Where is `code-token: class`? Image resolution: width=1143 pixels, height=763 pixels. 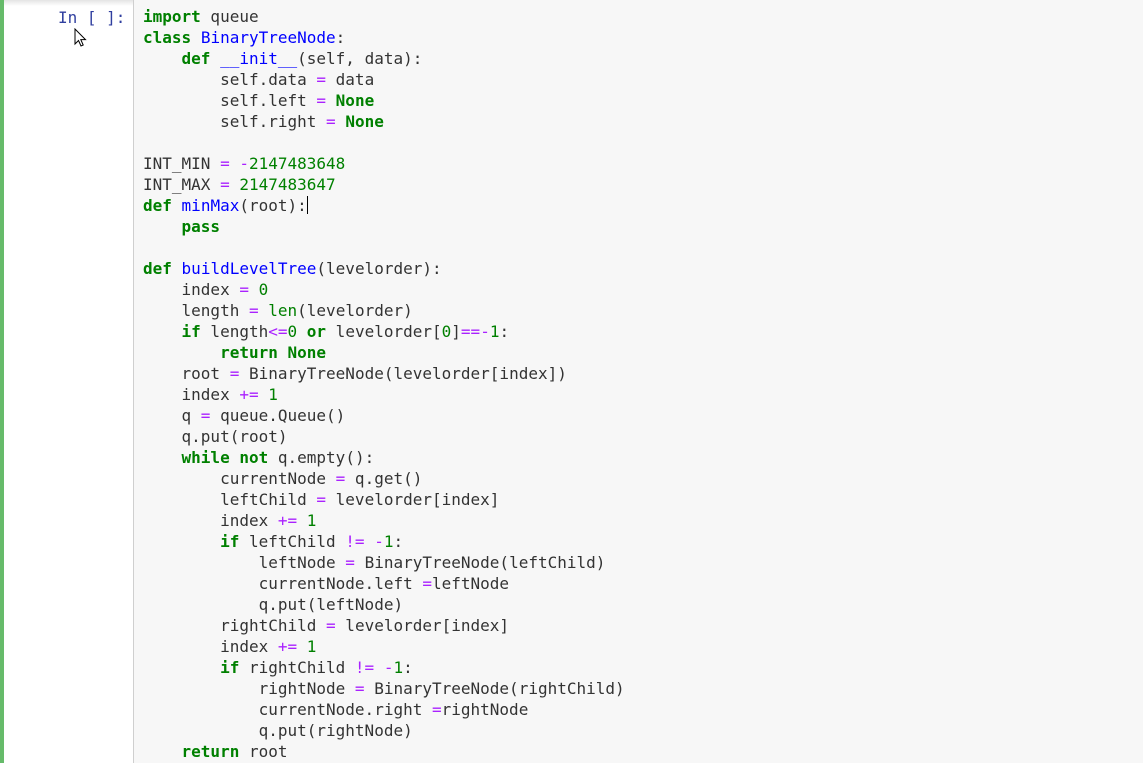 code-token: class is located at coordinates (167, 37).